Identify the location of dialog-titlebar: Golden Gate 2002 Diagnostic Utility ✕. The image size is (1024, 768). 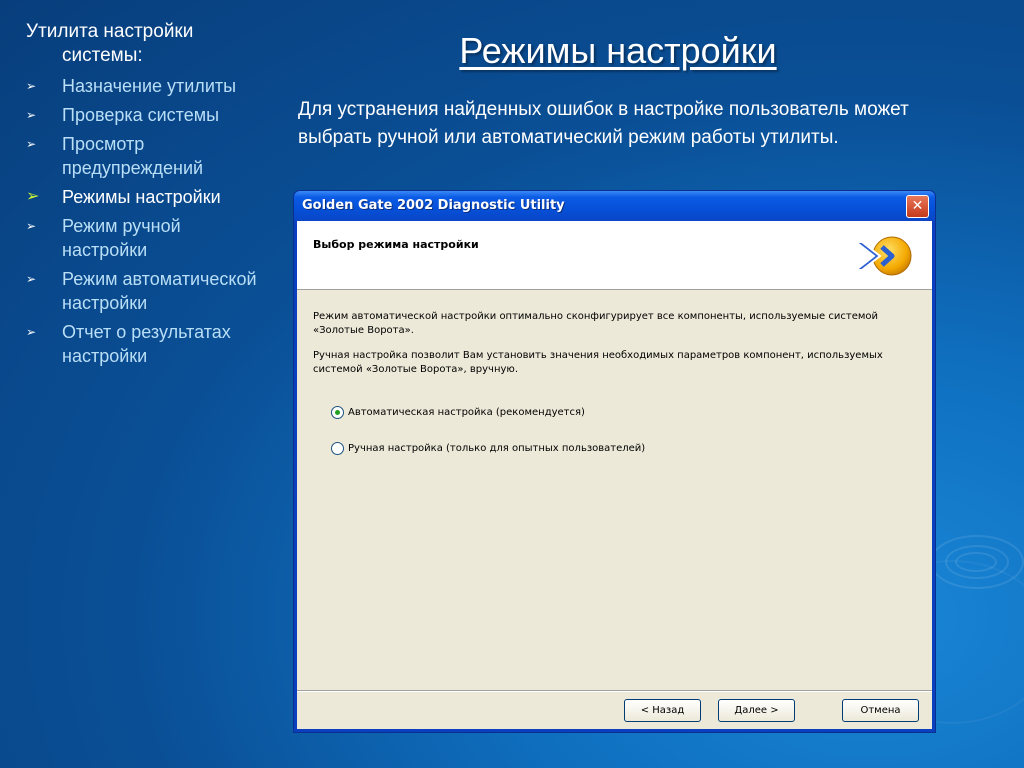
(614, 206).